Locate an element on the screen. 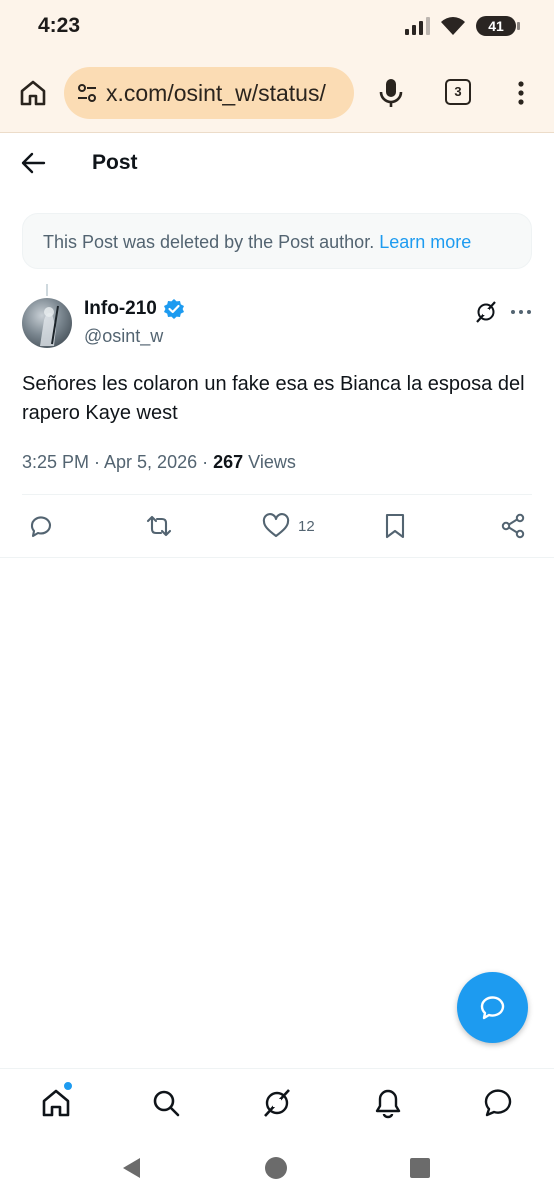  bookmark-icon is located at coordinates (395, 526).